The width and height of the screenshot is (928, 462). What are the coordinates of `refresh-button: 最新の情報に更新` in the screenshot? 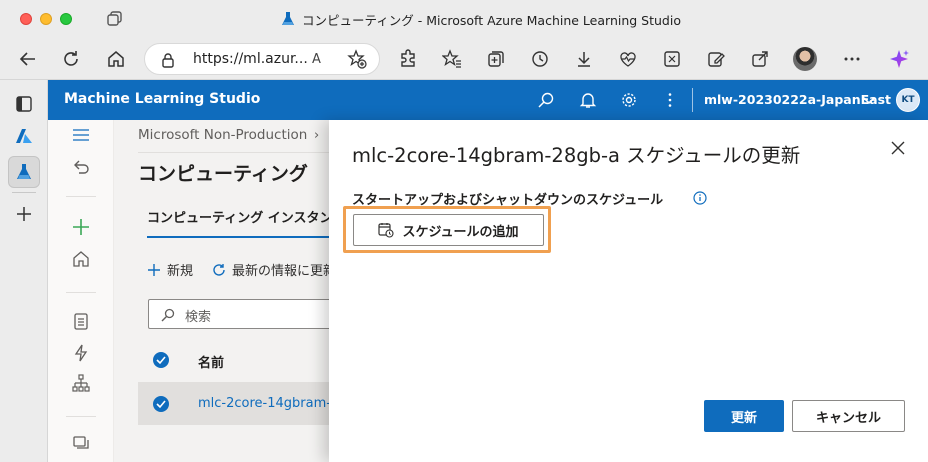 It's located at (274, 269).